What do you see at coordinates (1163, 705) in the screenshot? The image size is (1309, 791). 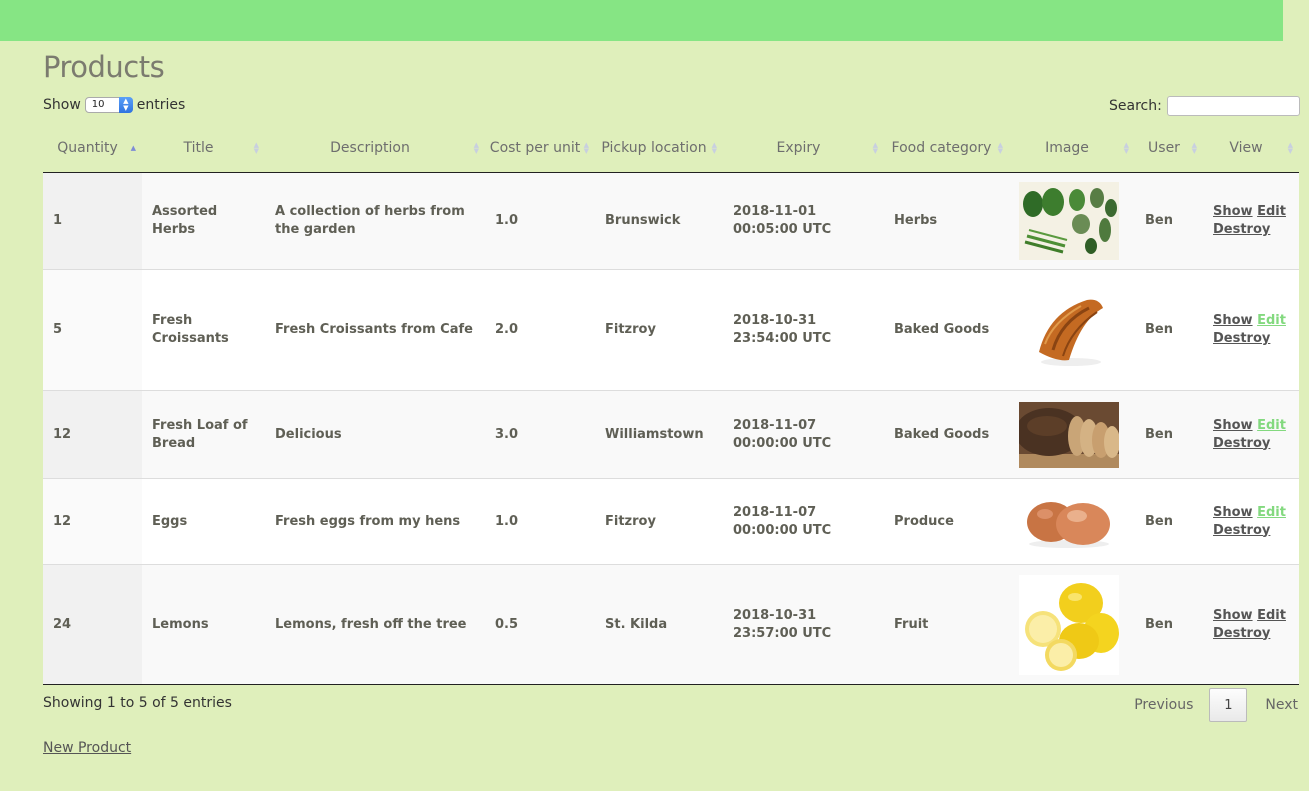 I see `previous-page-button: Previous` at bounding box center [1163, 705].